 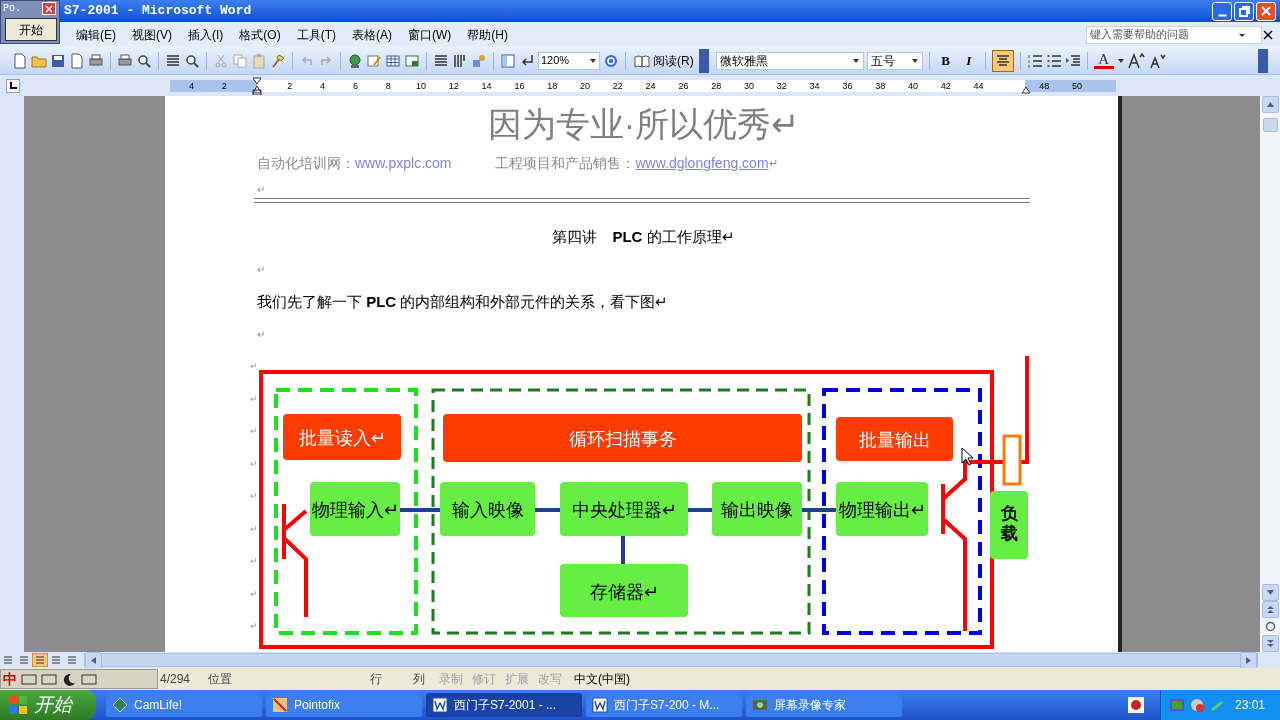 What do you see at coordinates (20, 60) in the screenshot?
I see `new-document-icon` at bounding box center [20, 60].